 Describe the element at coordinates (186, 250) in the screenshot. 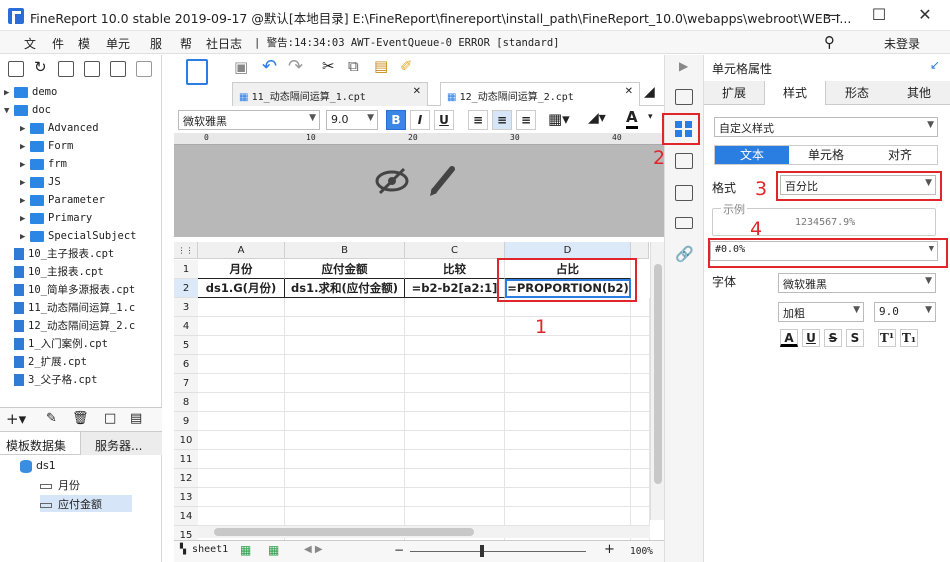

I see `select-all-corner: ⋮⋮` at that location.